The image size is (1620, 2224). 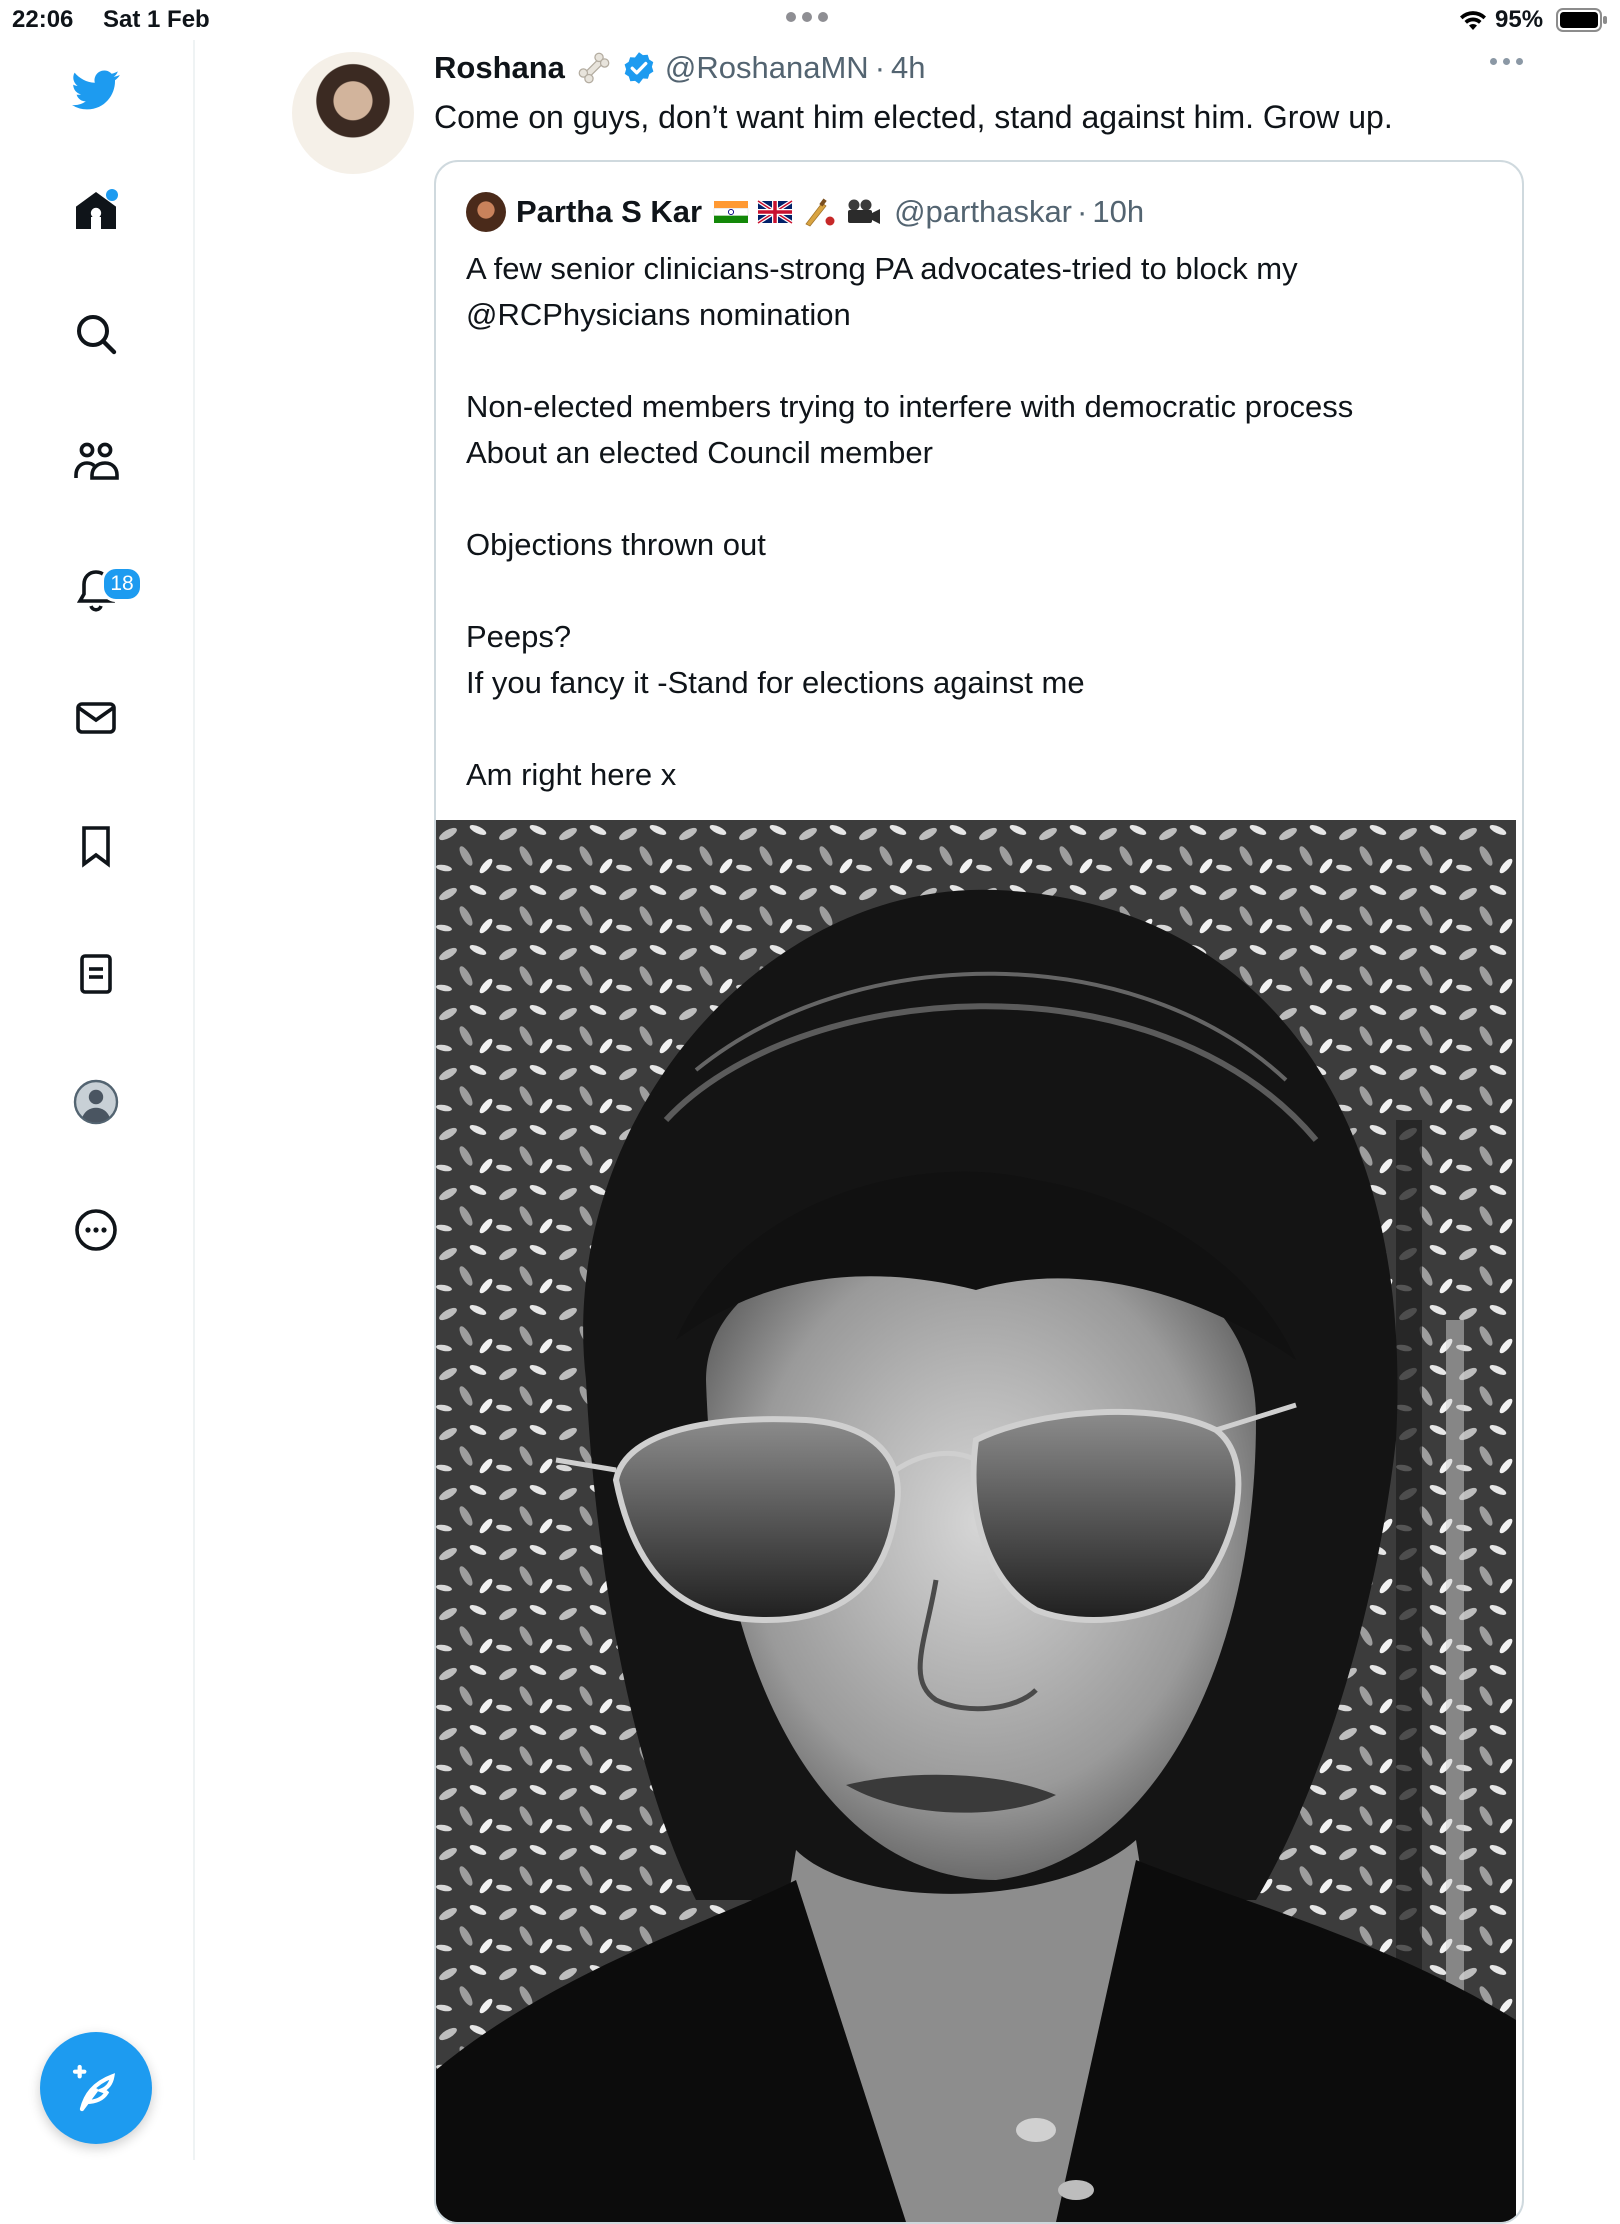 I want to click on quote-timestamp: 10h, so click(x=1118, y=211).